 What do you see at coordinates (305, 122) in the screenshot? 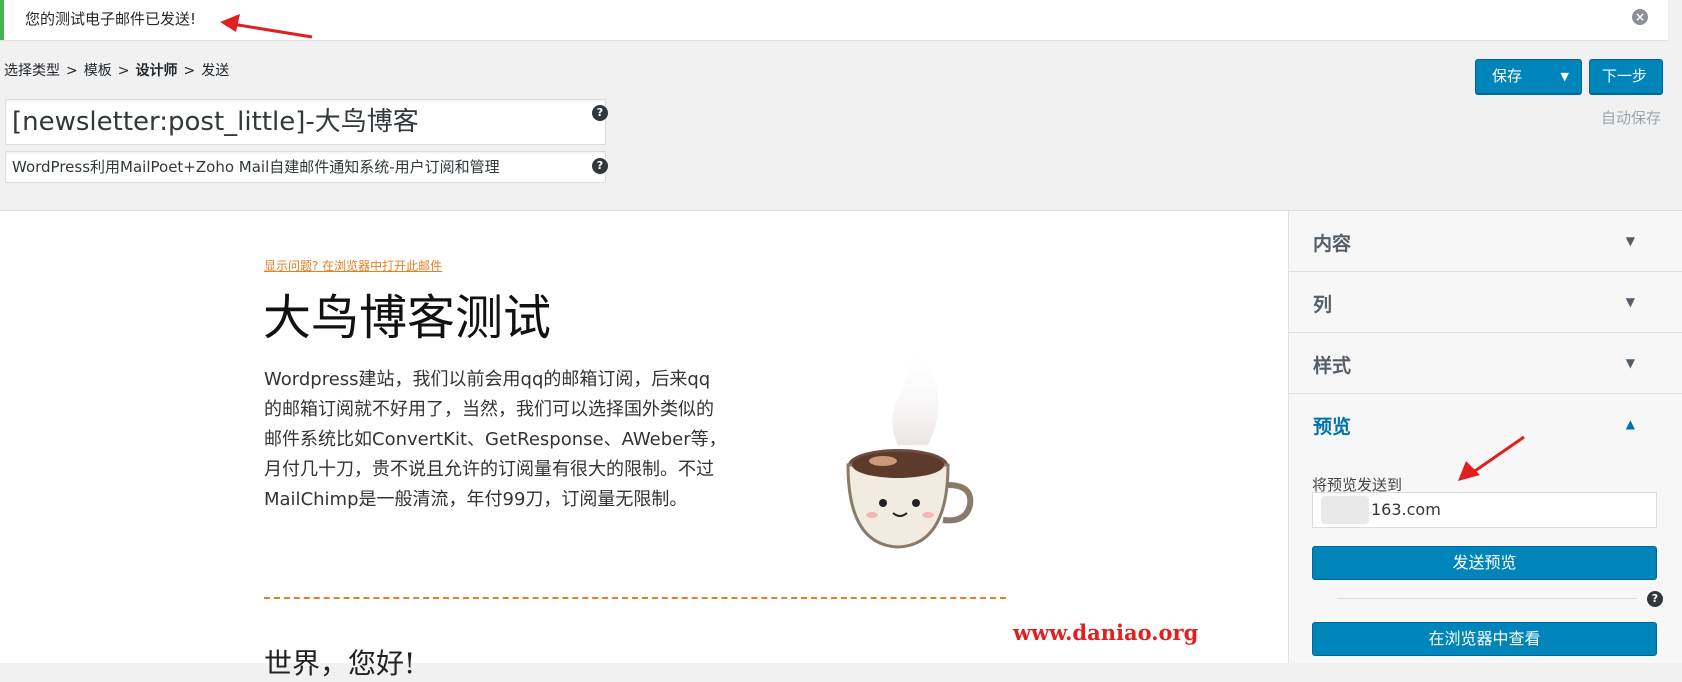
I see `subject-input: [newsletter:post_little]-大鸟博客` at bounding box center [305, 122].